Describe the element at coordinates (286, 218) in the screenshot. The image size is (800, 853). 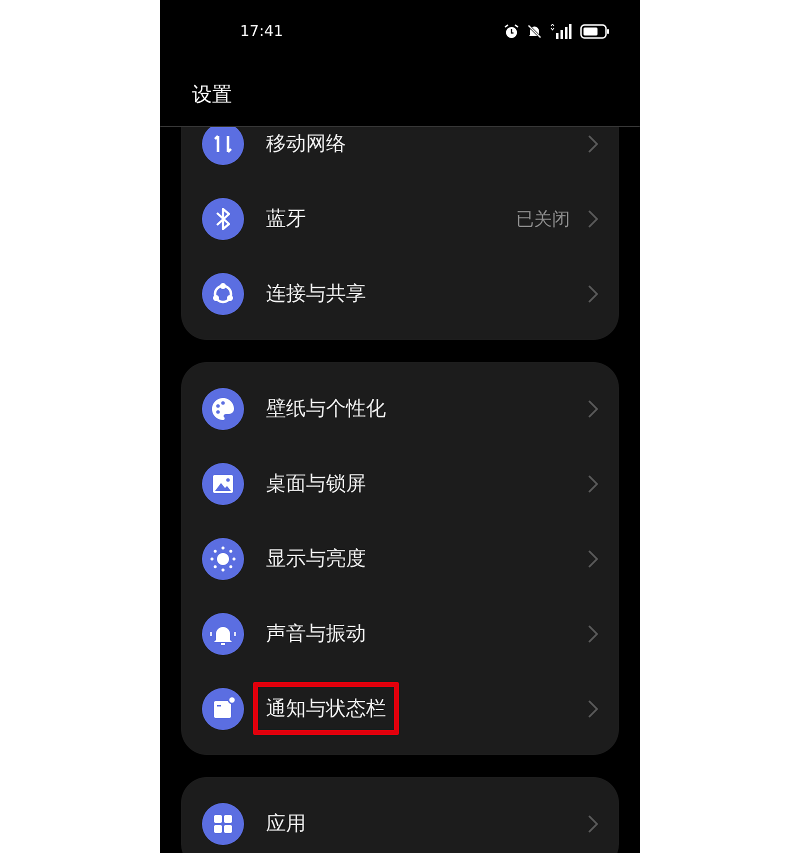
I see `item-label: 蓝牙` at that location.